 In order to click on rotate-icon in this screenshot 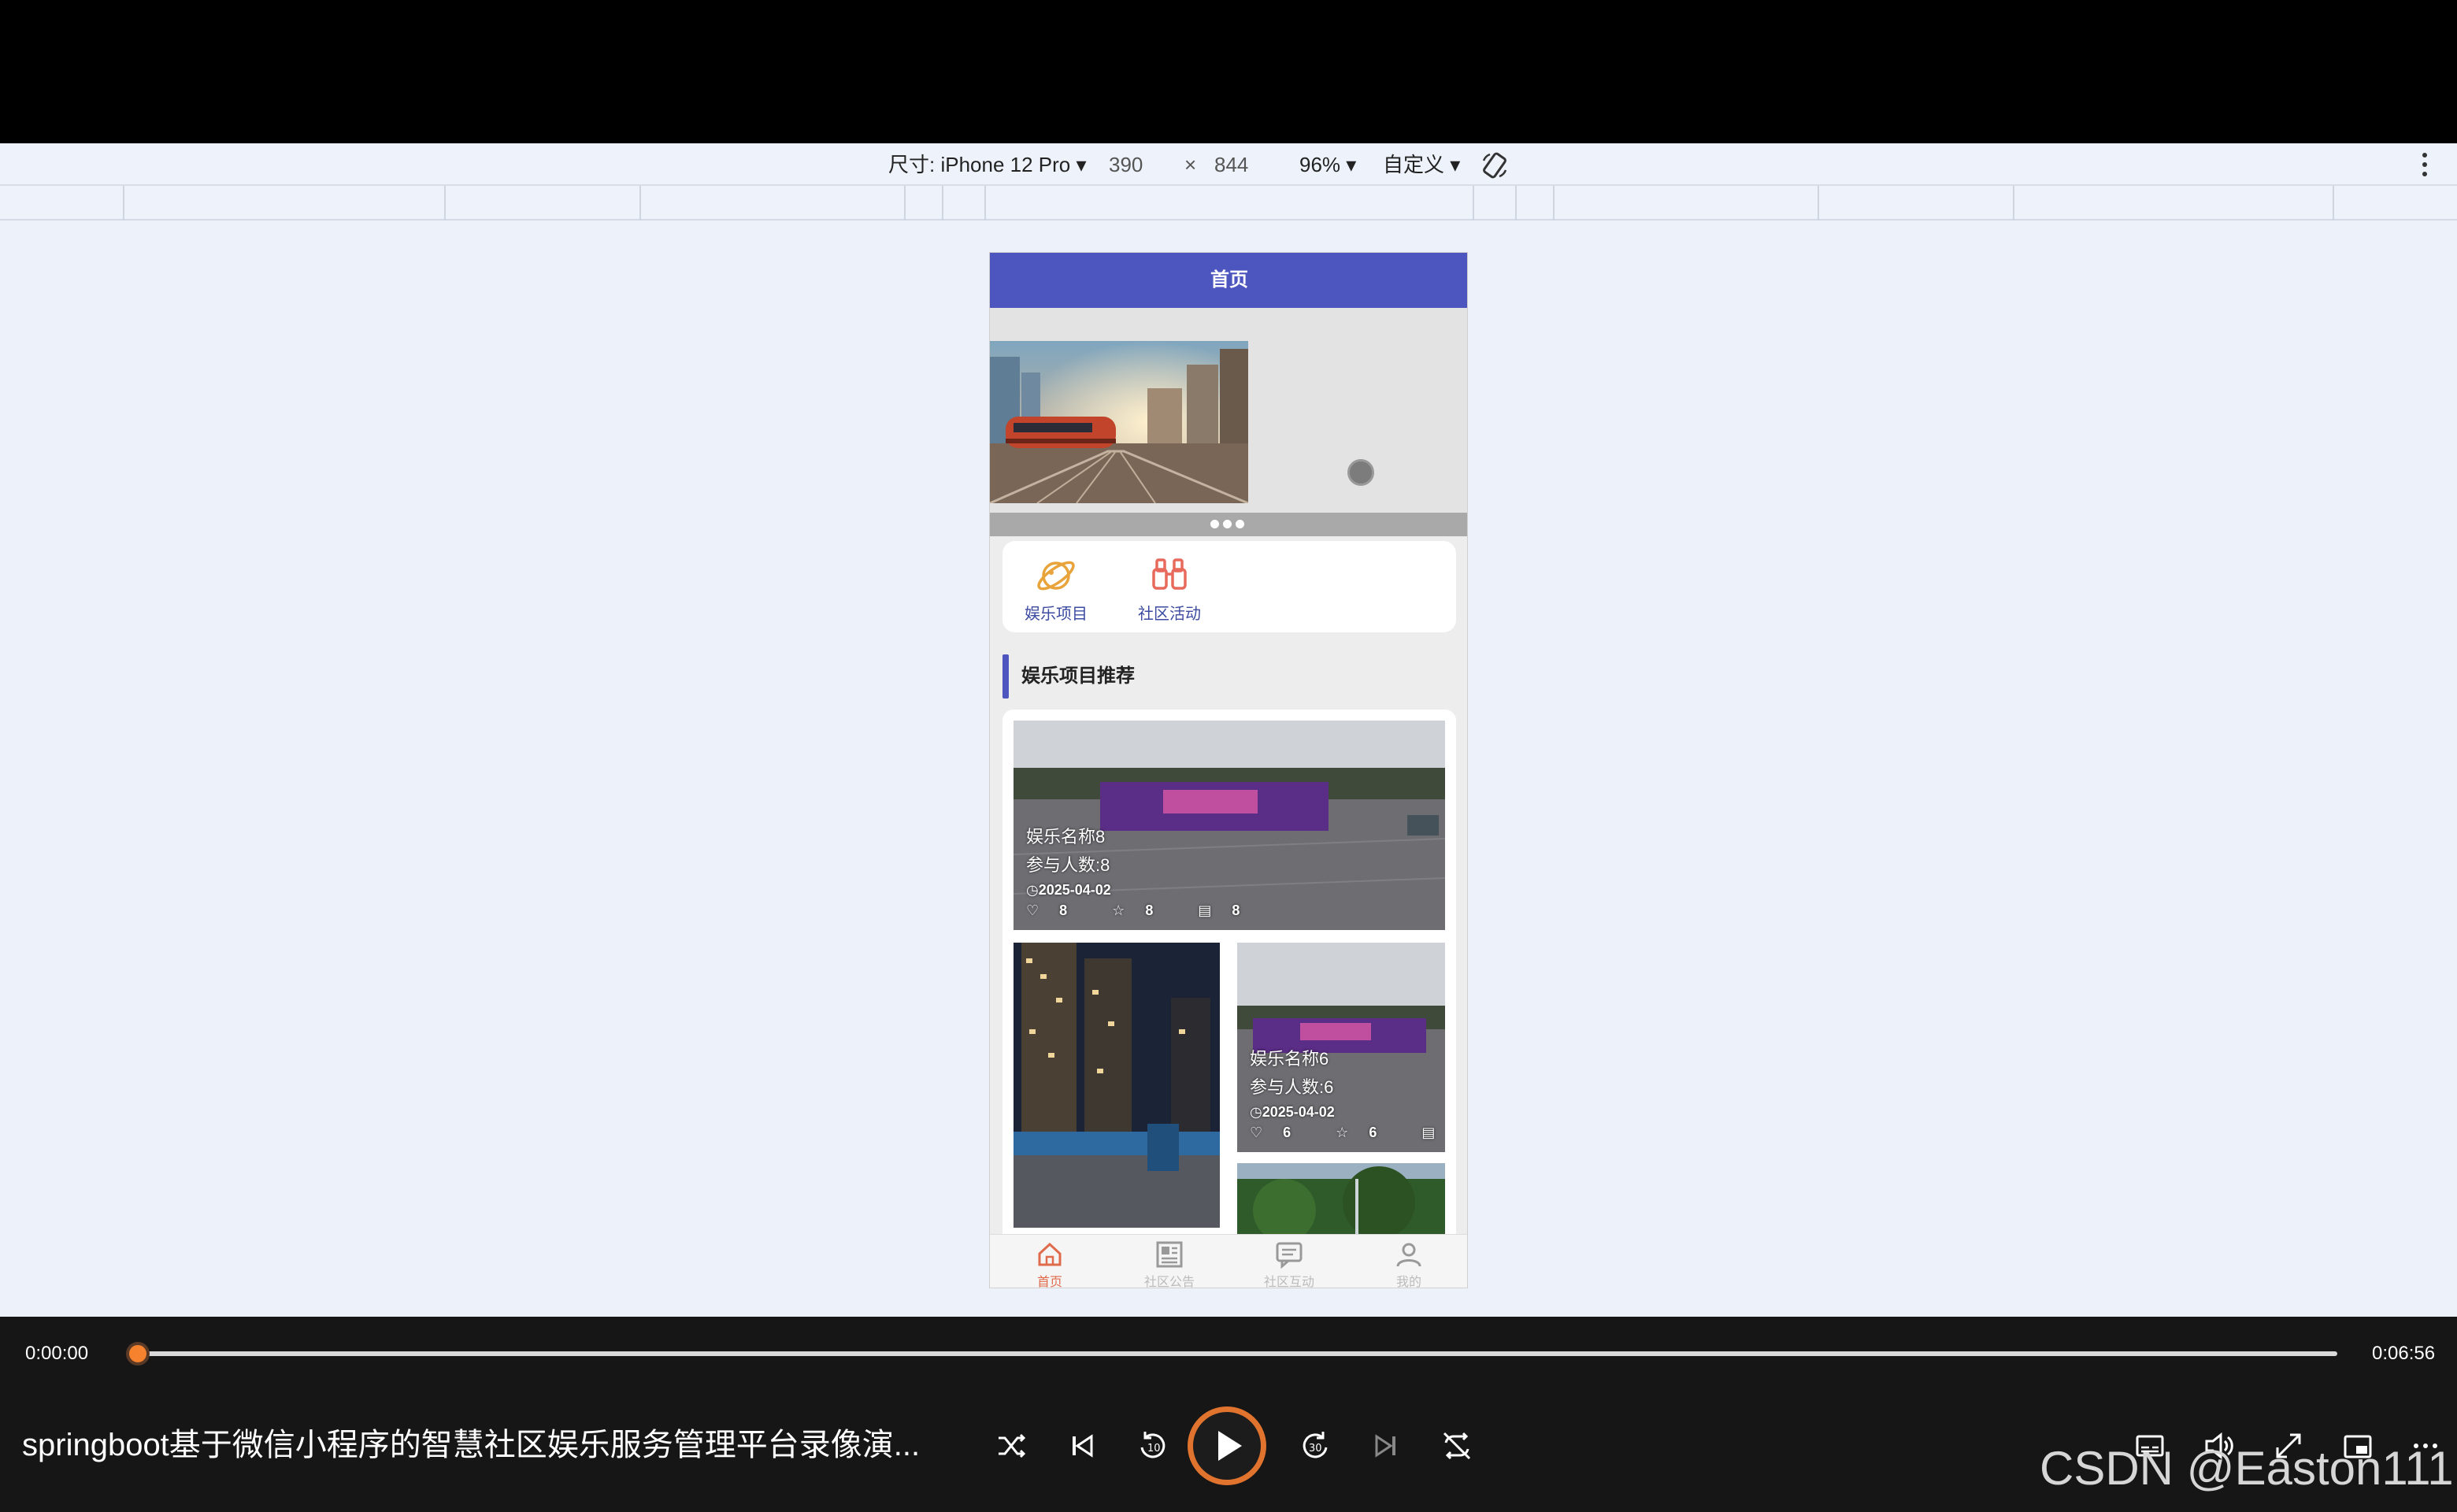, I will do `click(1494, 165)`.